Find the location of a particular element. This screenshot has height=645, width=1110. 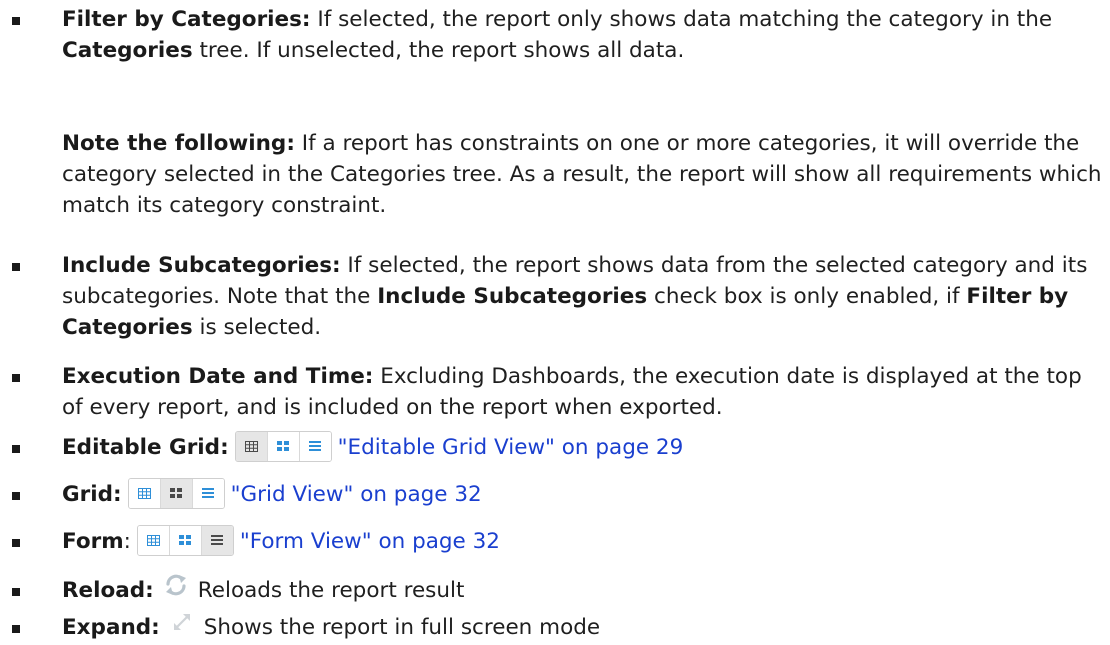

subcat-bold-1: Include Subcategories is located at coordinates (512, 296).